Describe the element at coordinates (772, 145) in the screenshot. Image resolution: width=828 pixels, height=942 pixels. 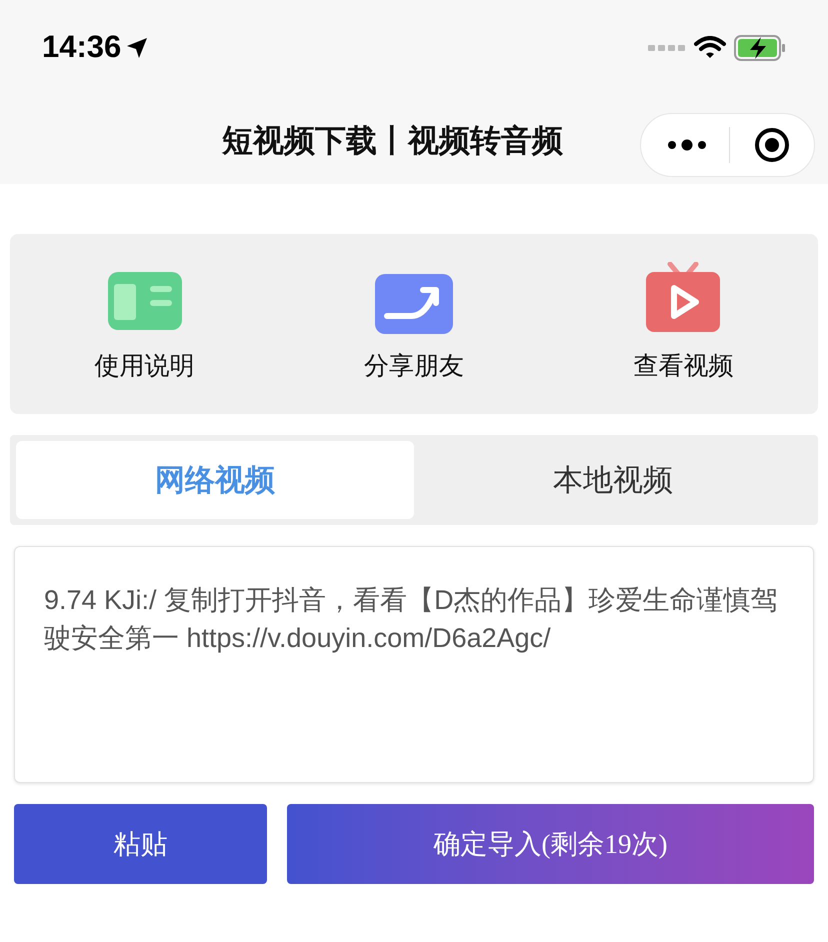
I see `close-target-icon` at that location.